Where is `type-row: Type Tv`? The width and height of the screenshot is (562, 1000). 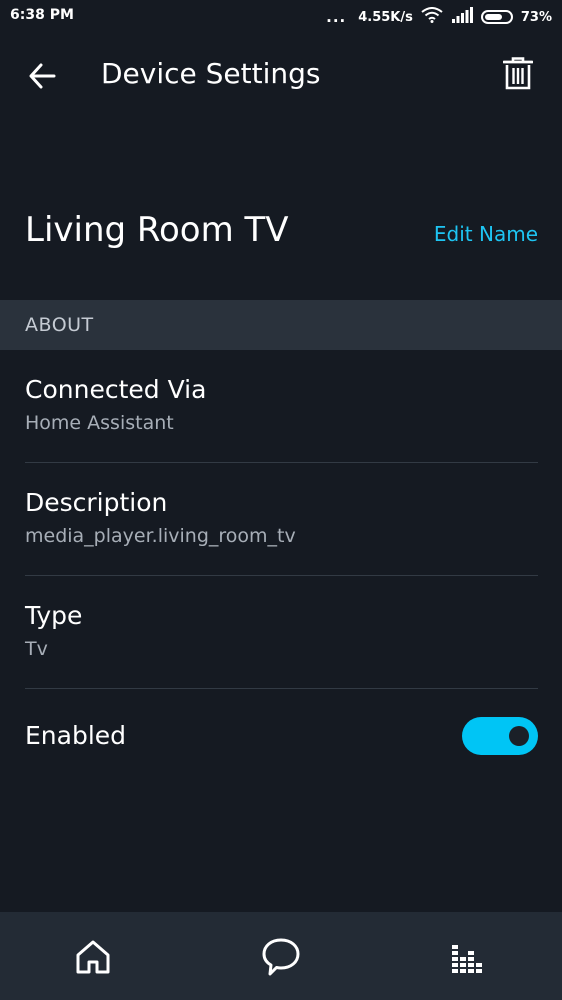 type-row: Type Tv is located at coordinates (281, 631).